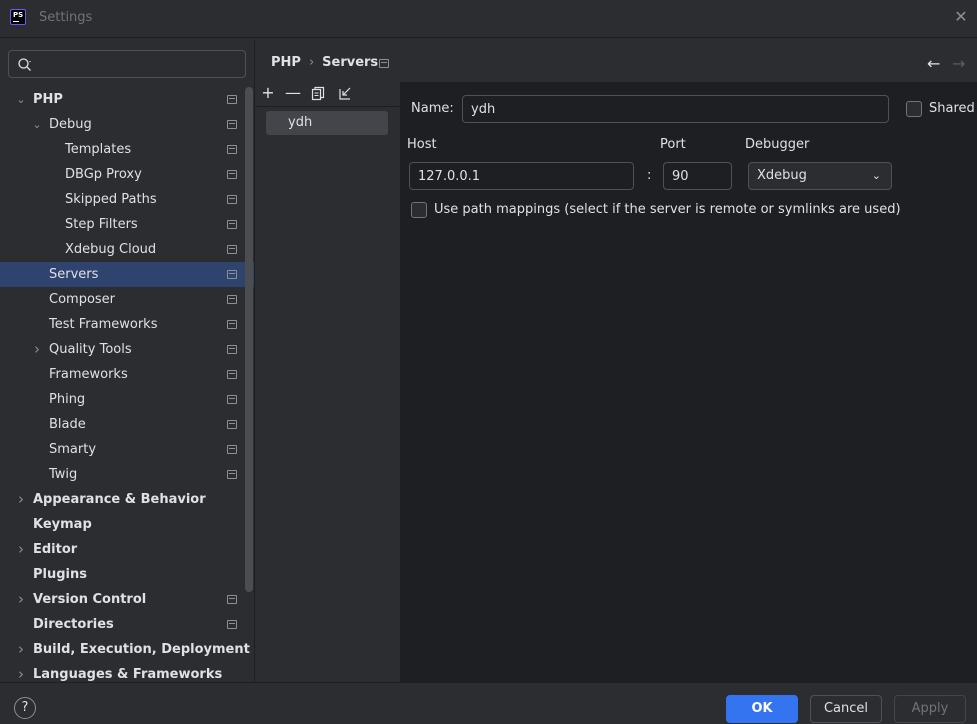 The width and height of the screenshot is (977, 724). I want to click on tree-item-phing: Phing, so click(127, 399).